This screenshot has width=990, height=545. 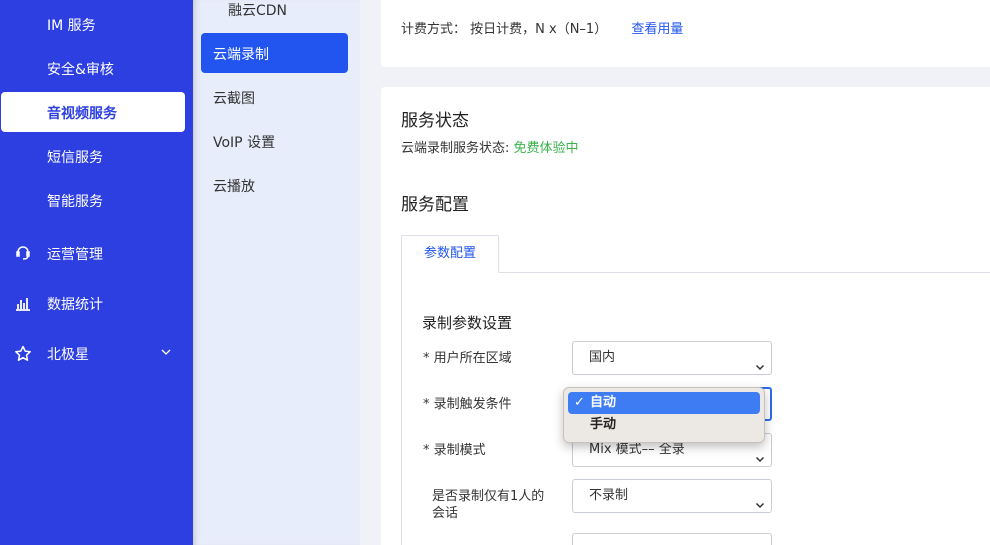 What do you see at coordinates (603, 402) in the screenshot?
I see `option-label: 自动` at bounding box center [603, 402].